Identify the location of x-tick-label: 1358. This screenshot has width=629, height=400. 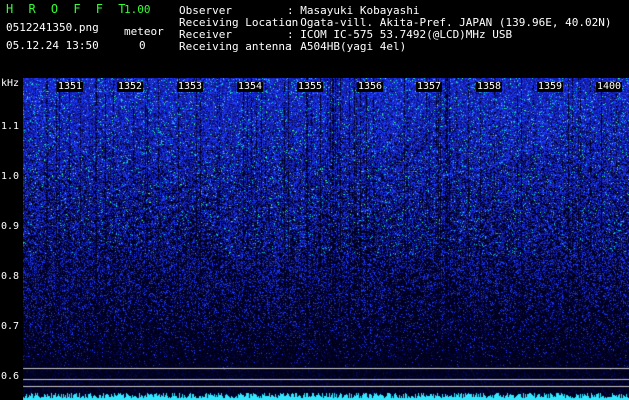
(489, 86).